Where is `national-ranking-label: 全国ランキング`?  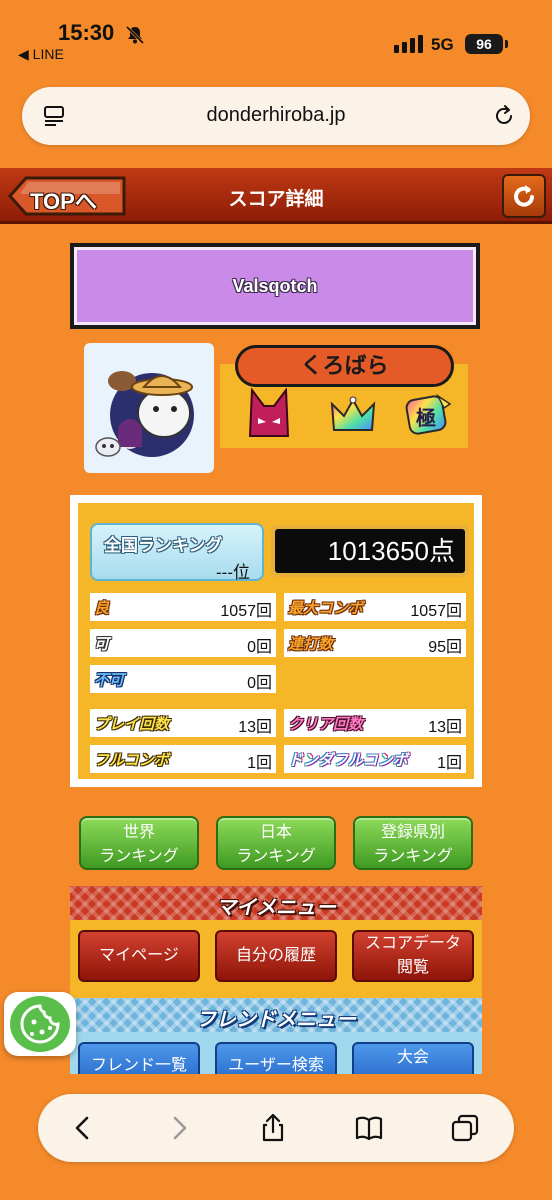 national-ranking-label: 全国ランキング is located at coordinates (163, 545).